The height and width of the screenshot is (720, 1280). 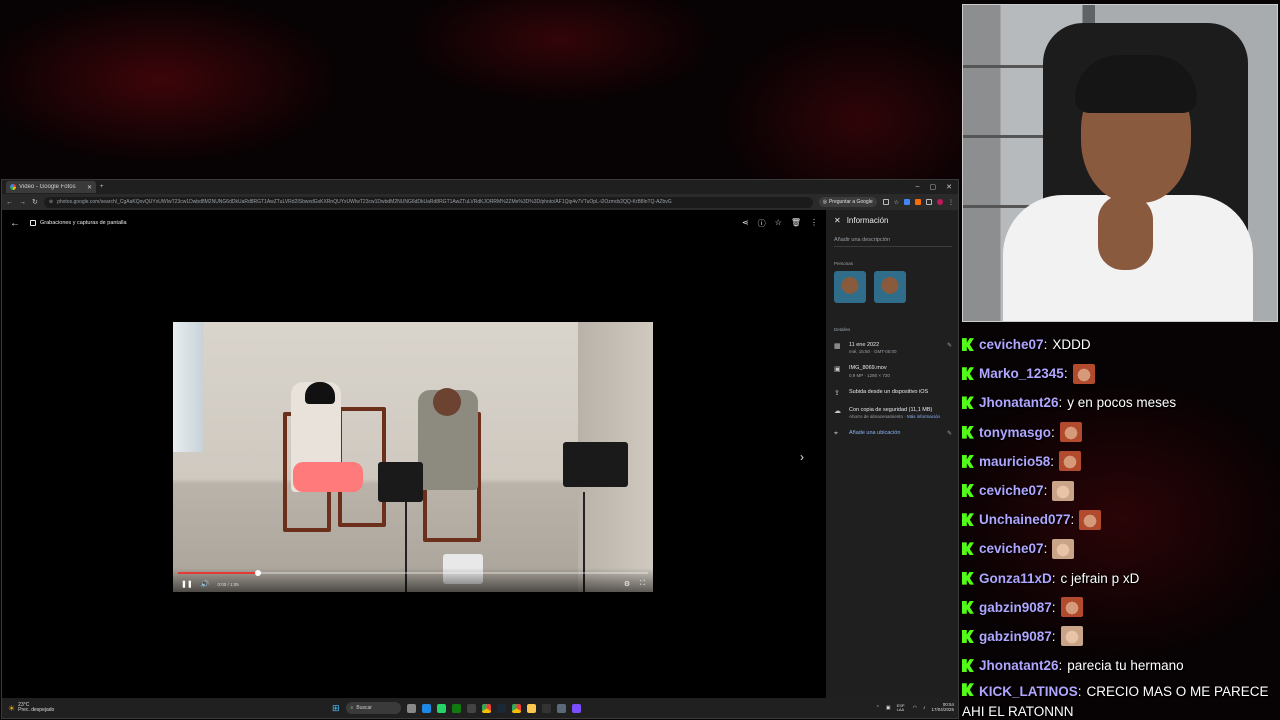 I want to click on share-icon: ⋖, so click(x=745, y=223).